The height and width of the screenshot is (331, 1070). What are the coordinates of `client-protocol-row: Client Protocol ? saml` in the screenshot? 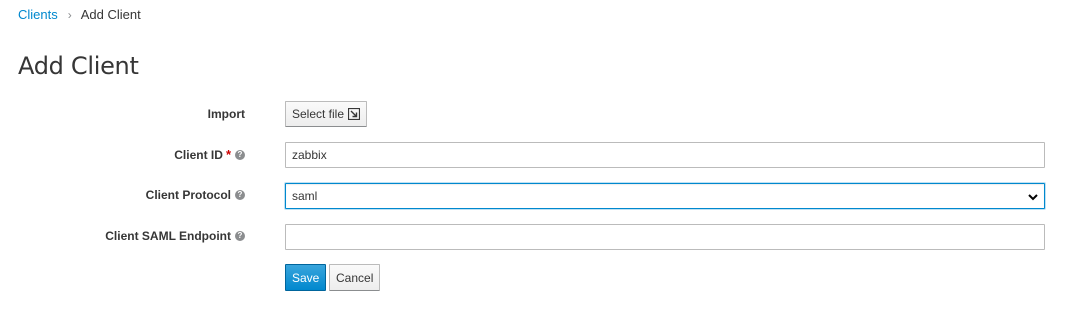 It's located at (535, 196).